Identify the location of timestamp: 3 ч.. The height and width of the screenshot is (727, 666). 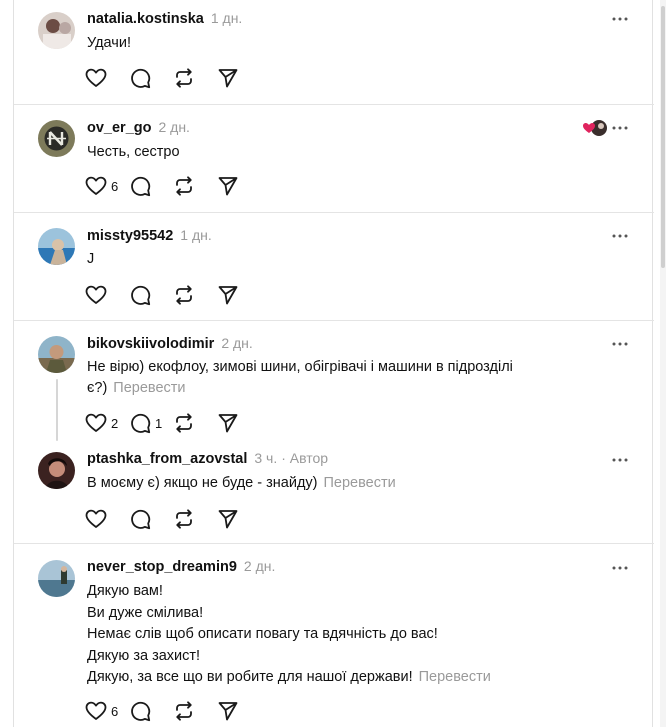
(265, 458).